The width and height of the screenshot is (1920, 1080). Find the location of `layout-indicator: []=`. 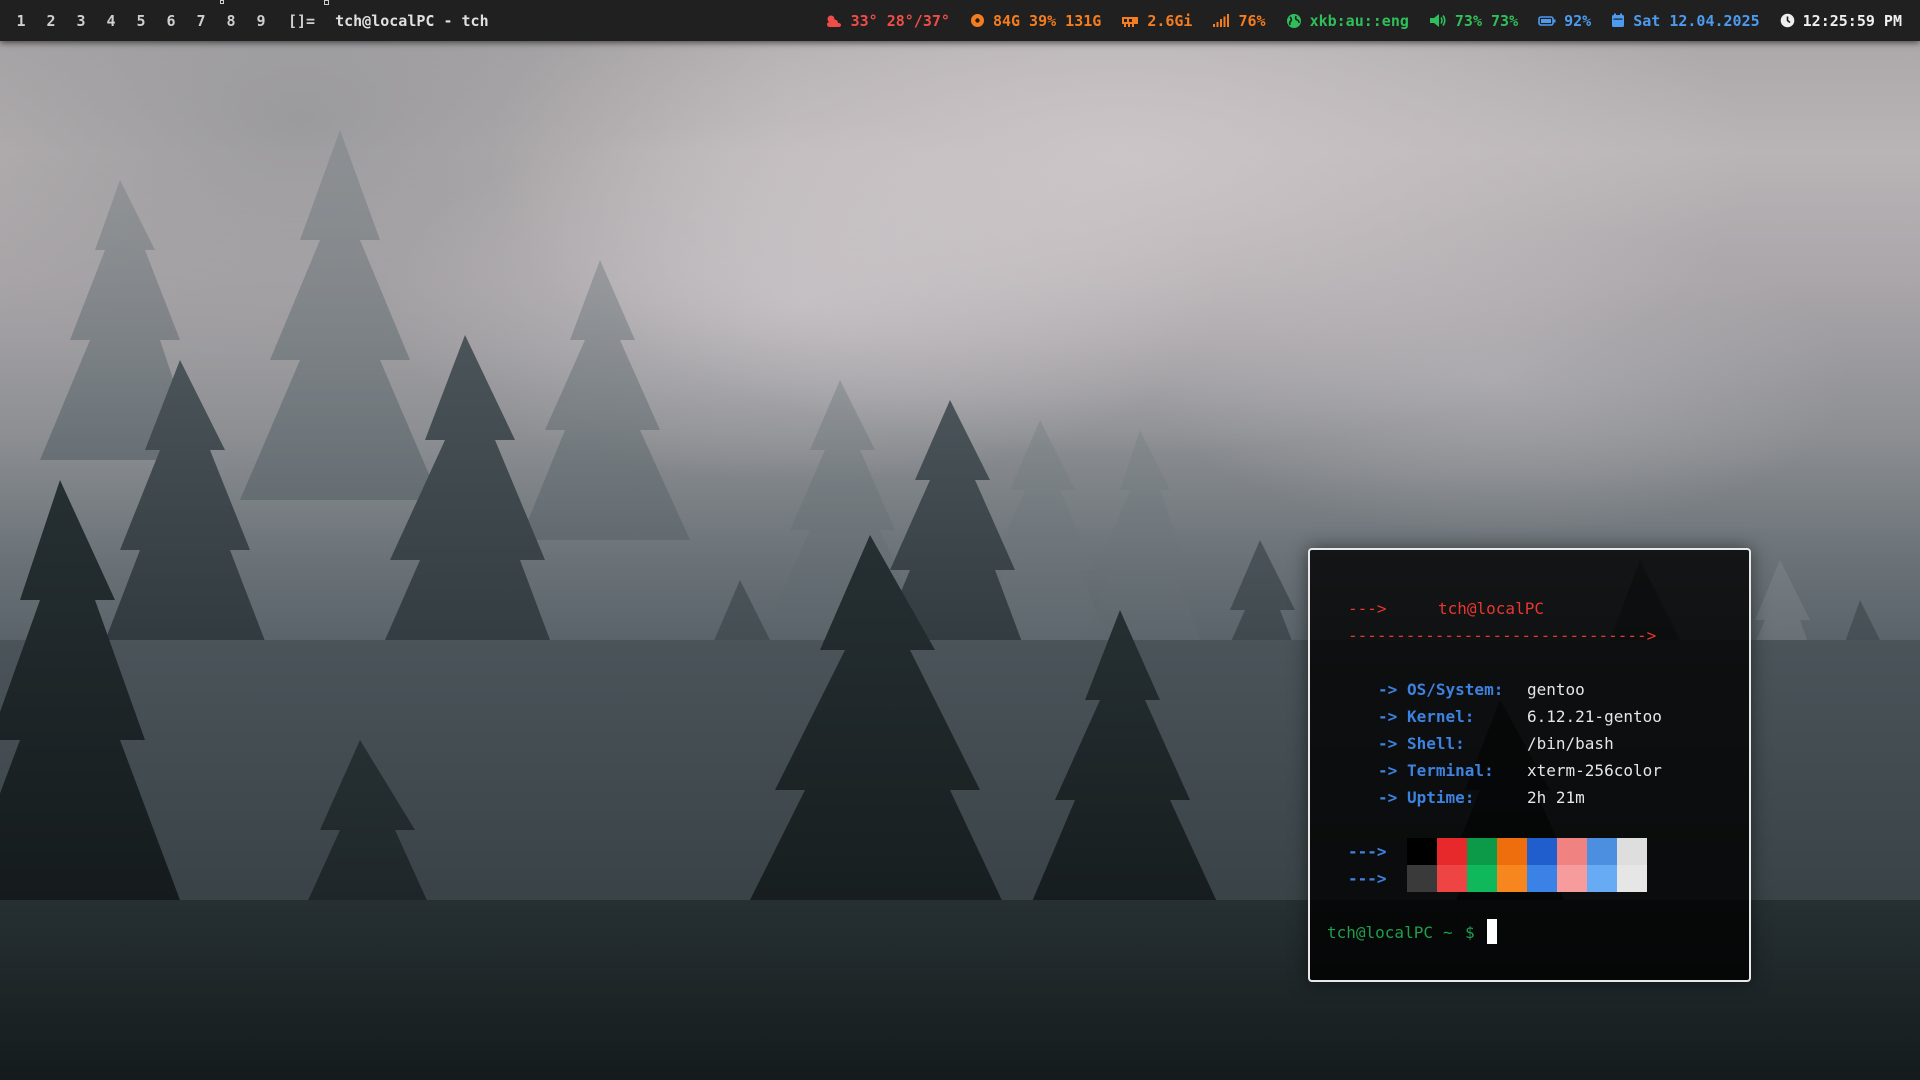

layout-indicator: []= is located at coordinates (308, 15).